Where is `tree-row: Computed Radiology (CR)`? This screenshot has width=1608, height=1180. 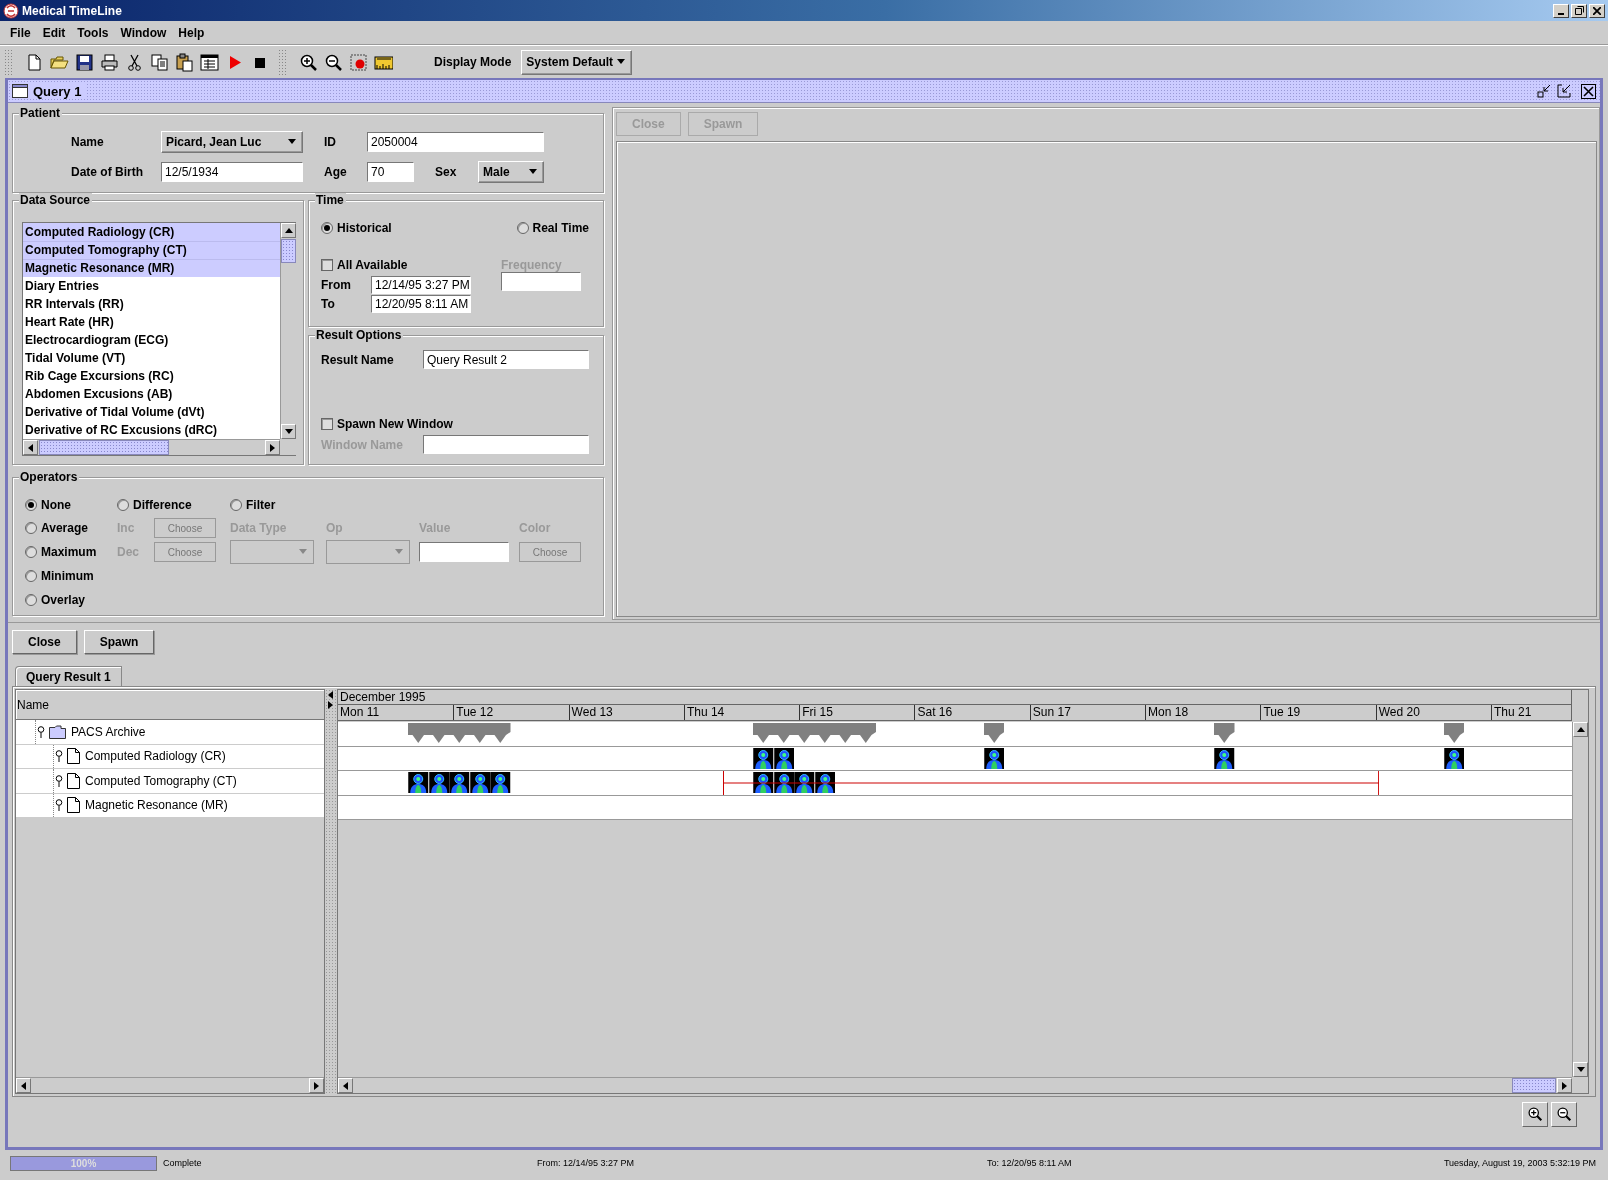
tree-row: Computed Radiology (CR) is located at coordinates (170, 756).